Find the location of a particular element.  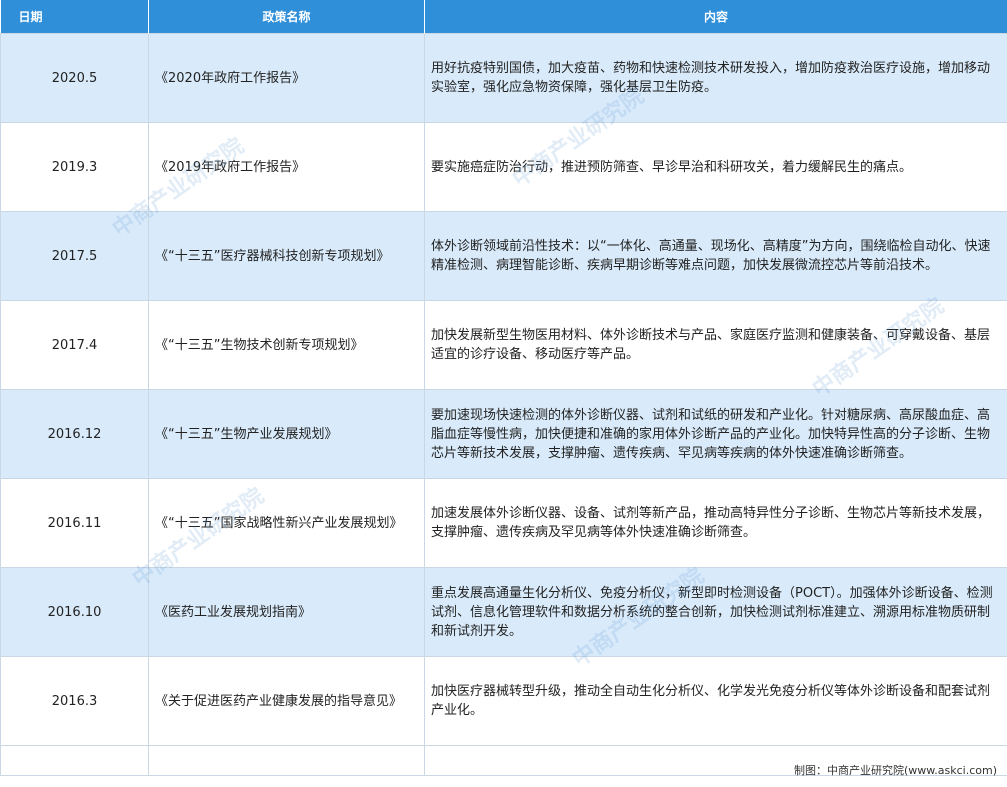

row-policy-name: 《医药工业发展规划指南》 is located at coordinates (286, 612).